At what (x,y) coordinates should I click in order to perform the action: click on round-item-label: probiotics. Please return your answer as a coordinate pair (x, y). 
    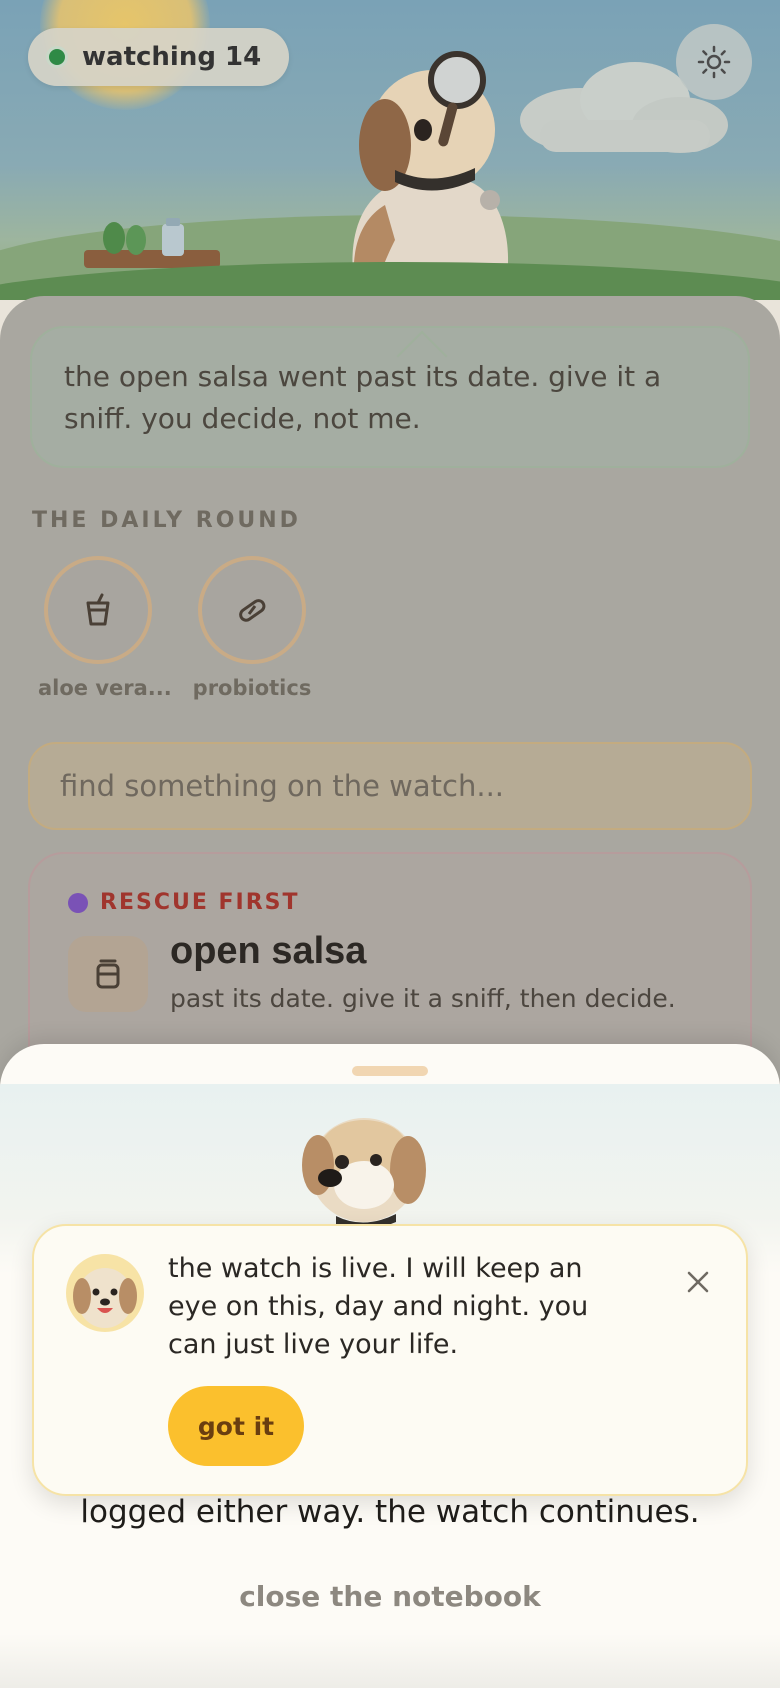
    Looking at the image, I should click on (252, 688).